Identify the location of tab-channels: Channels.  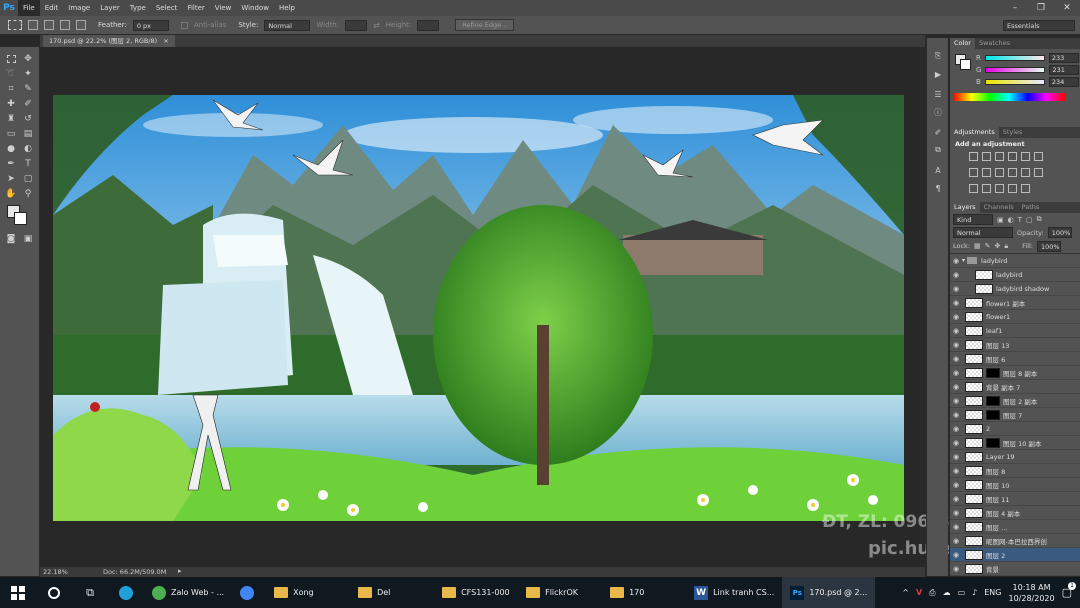
(999, 207).